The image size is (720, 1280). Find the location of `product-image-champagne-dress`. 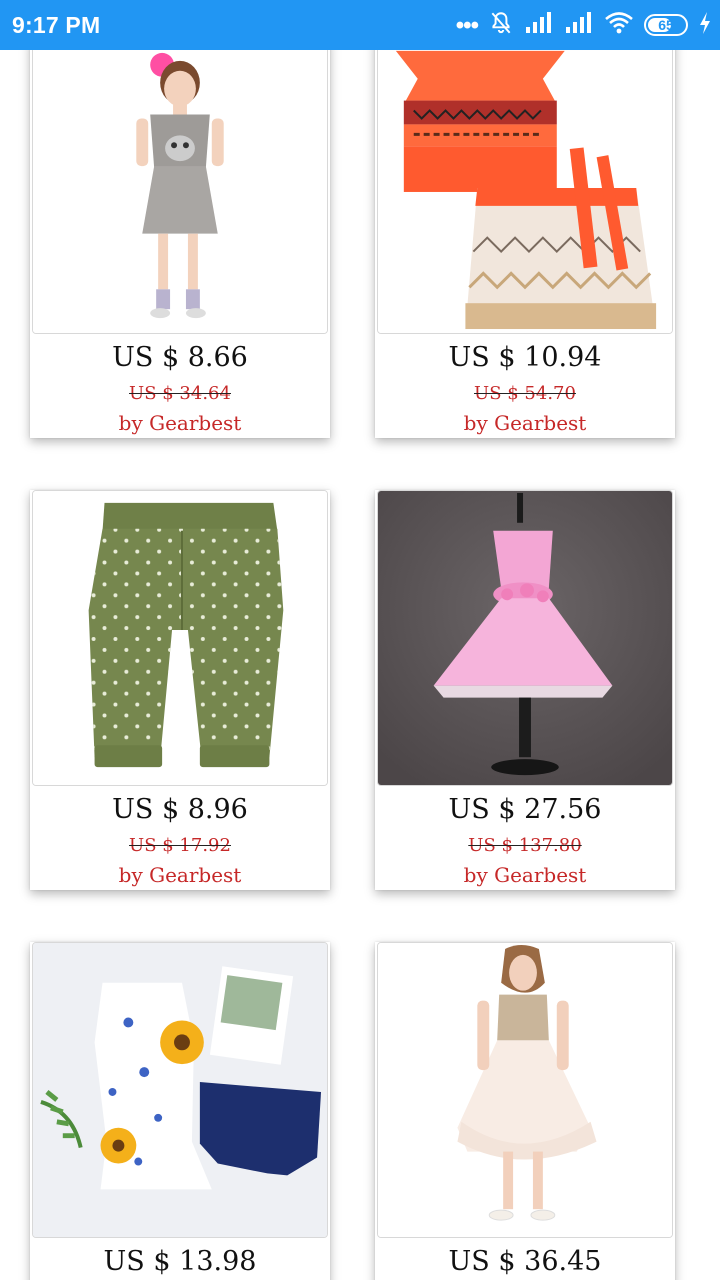

product-image-champagne-dress is located at coordinates (525, 1090).